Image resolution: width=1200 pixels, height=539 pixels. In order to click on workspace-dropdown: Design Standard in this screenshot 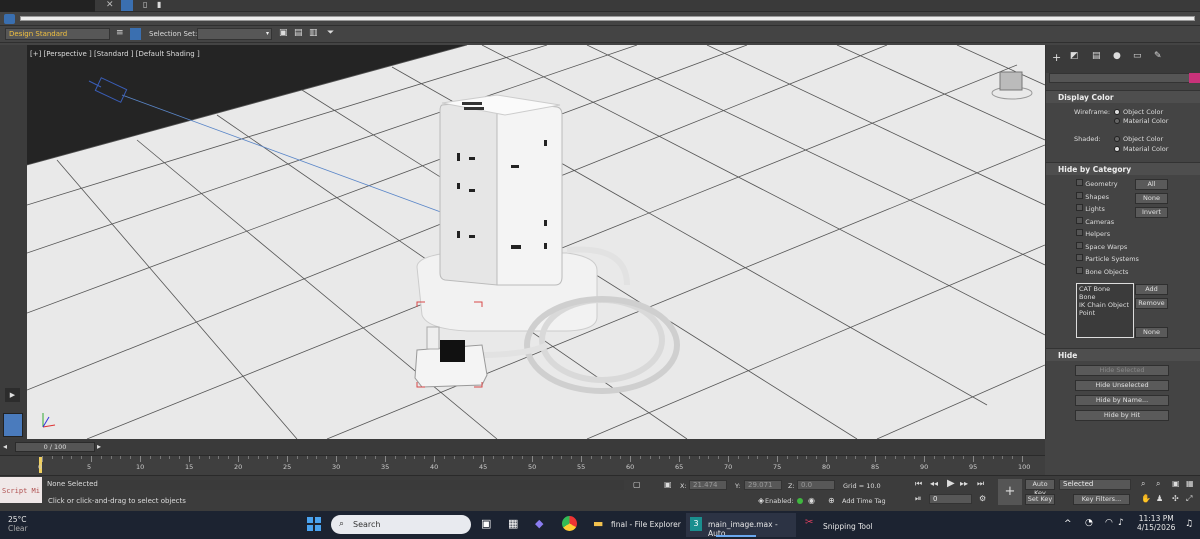, I will do `click(57, 34)`.